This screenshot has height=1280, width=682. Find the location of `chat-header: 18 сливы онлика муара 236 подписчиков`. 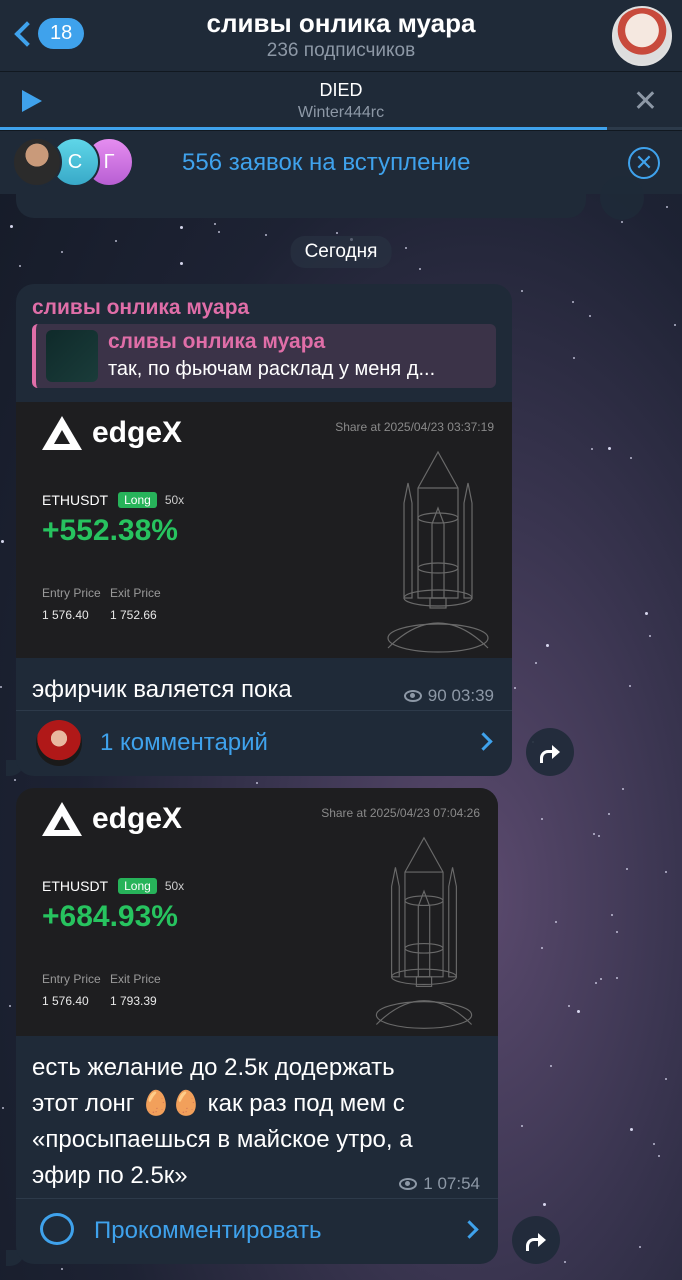

chat-header: 18 сливы онлика муара 236 подписчиков is located at coordinates (341, 36).